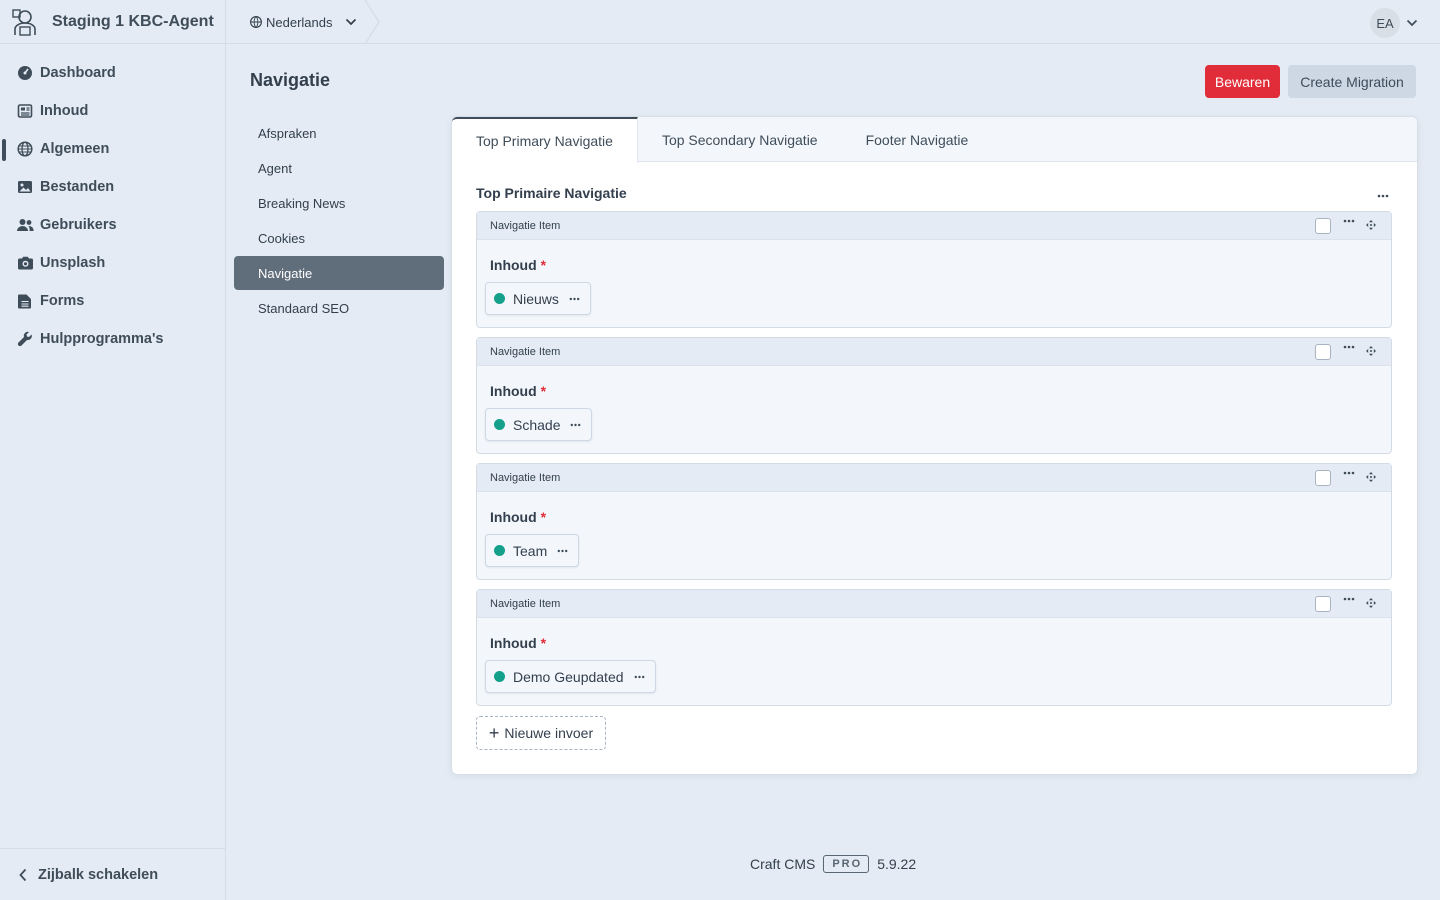 The width and height of the screenshot is (1440, 900). I want to click on entry-chip: Nieuws, so click(538, 298).